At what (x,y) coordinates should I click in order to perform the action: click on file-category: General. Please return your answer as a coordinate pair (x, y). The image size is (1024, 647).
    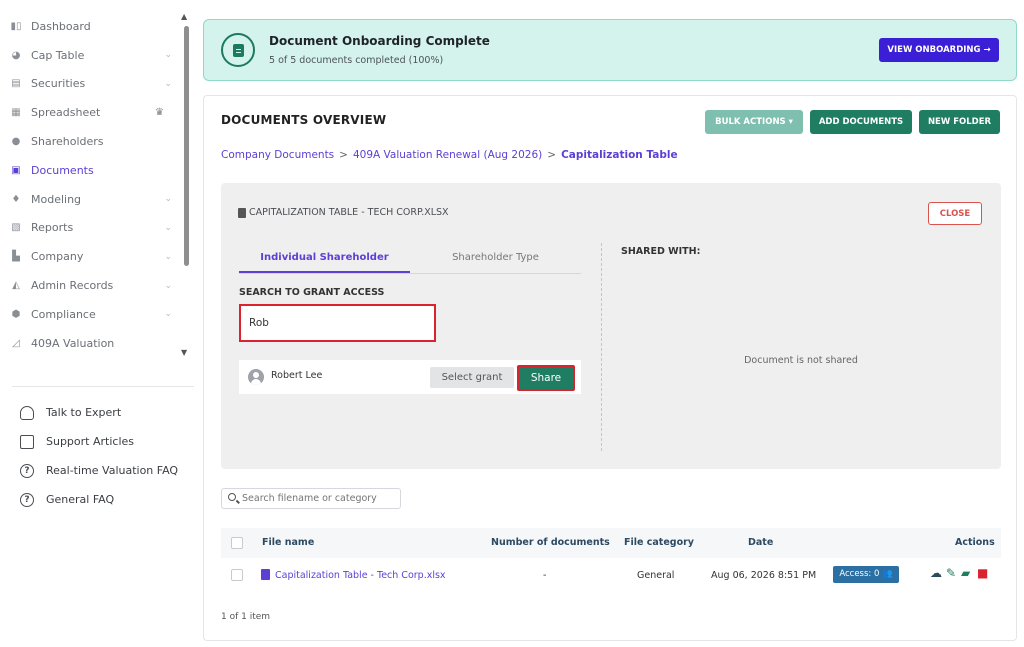
    Looking at the image, I should click on (656, 575).